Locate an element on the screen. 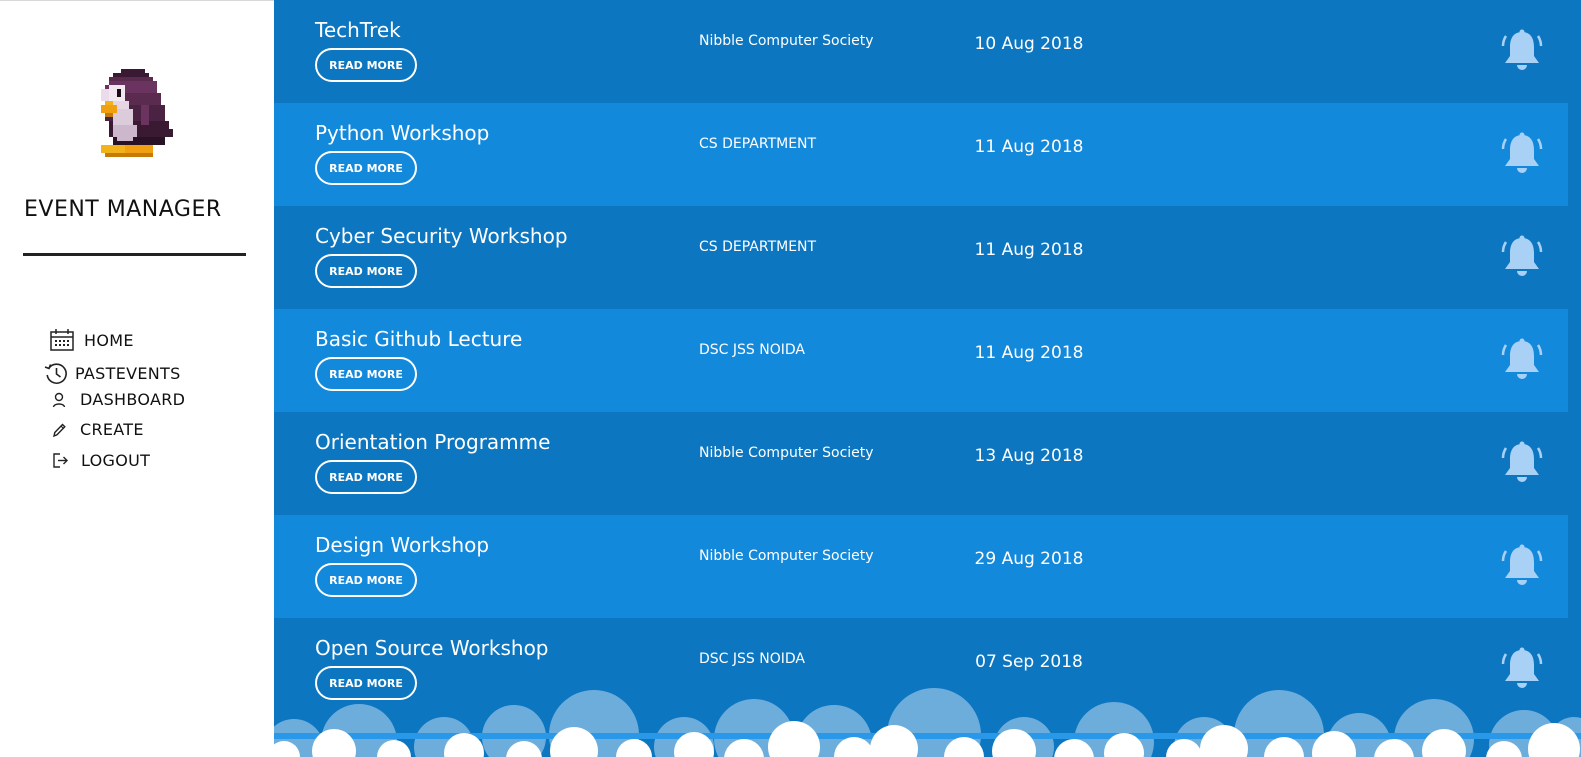 The image size is (1581, 757). nav-logout-label: LOGOUT is located at coordinates (116, 460).